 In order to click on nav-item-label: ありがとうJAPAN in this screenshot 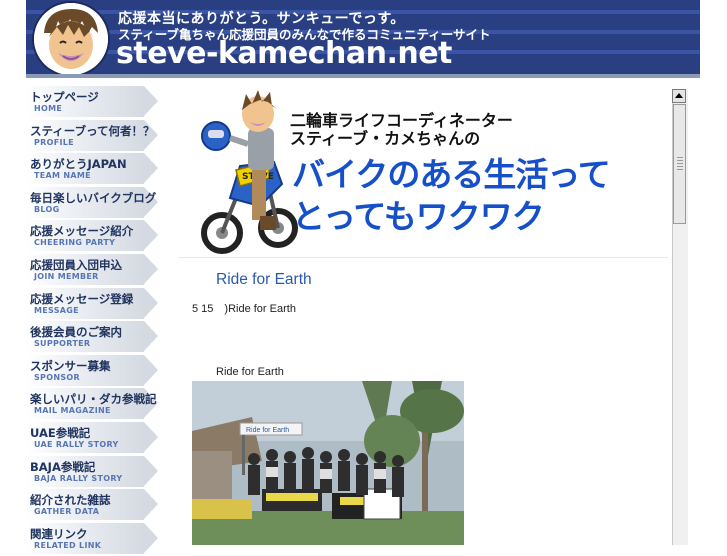, I will do `click(78, 164)`.